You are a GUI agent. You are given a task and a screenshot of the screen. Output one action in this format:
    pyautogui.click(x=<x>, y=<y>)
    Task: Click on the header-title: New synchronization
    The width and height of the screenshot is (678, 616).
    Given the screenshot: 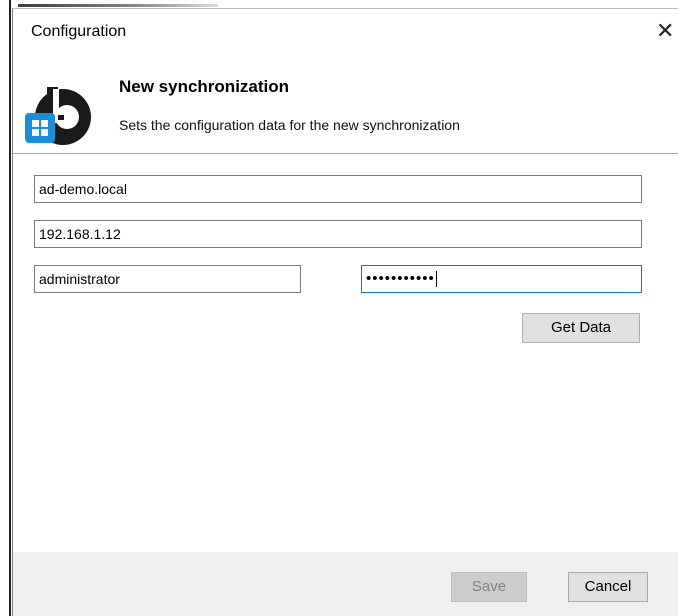 What is the action you would take?
    pyautogui.click(x=204, y=86)
    